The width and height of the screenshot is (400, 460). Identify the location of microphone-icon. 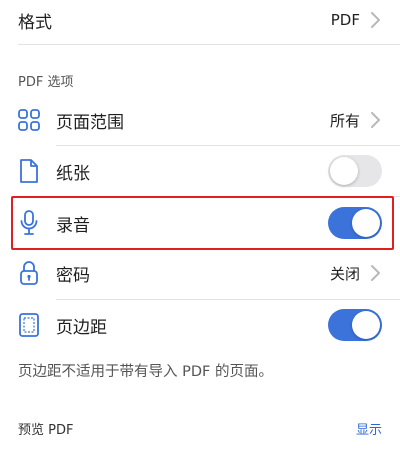
(29, 223).